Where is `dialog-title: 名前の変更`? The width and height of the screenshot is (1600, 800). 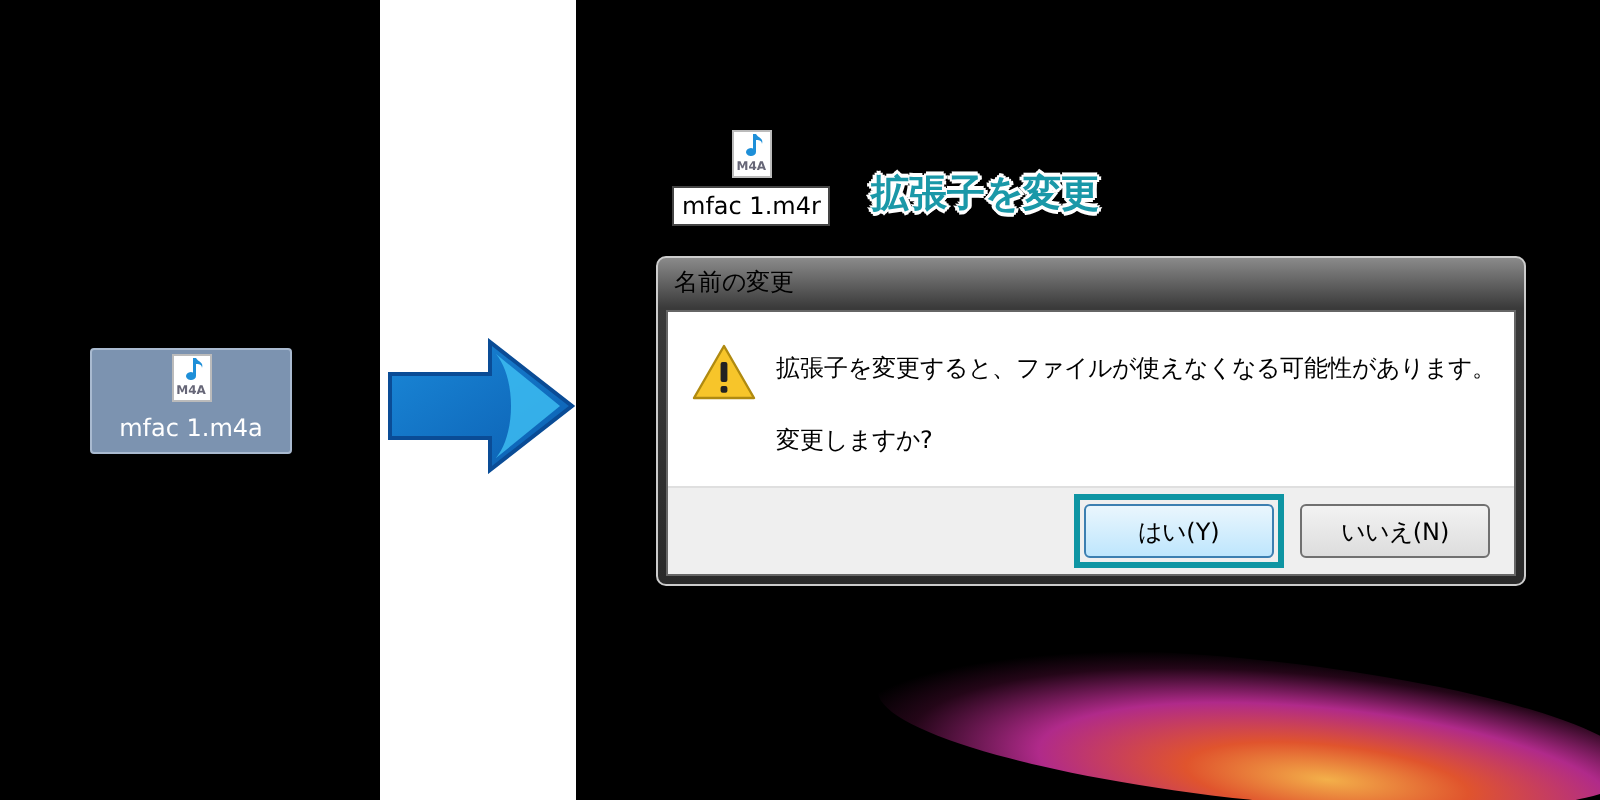
dialog-title: 名前の変更 is located at coordinates (734, 283).